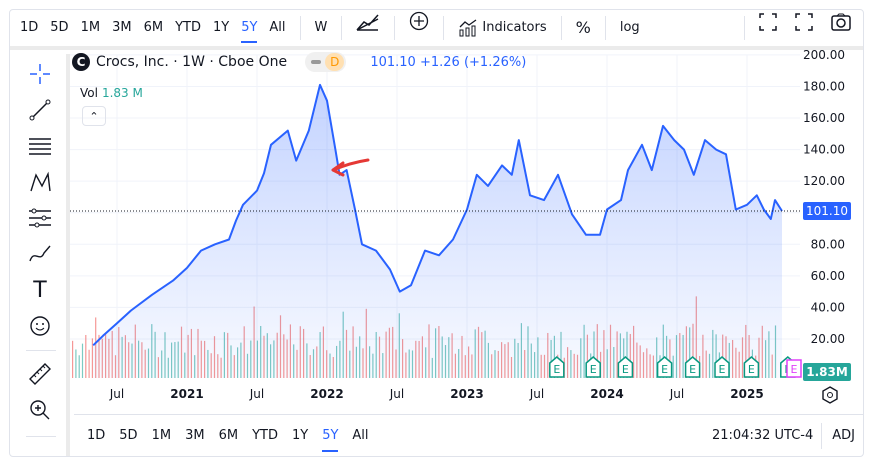 This screenshot has width=872, height=465. I want to click on indicators-icon, so click(468, 28).